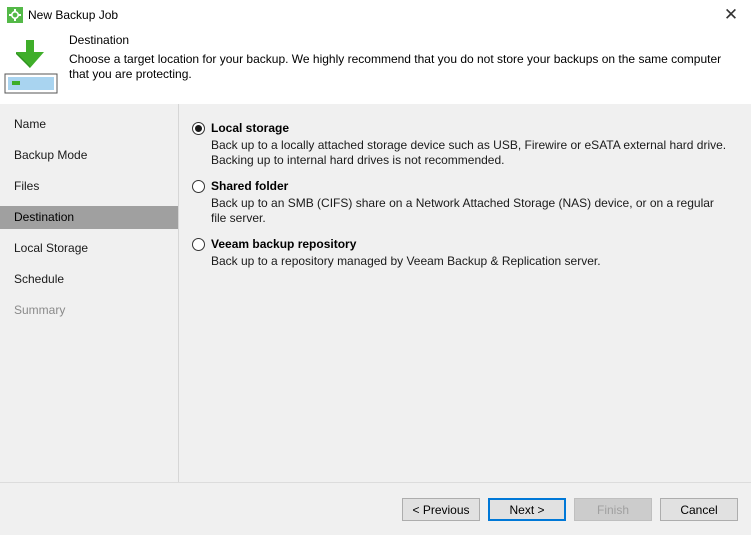 This screenshot has height=535, width=751. I want to click on nav-step-destination: Destination, so click(89, 217).